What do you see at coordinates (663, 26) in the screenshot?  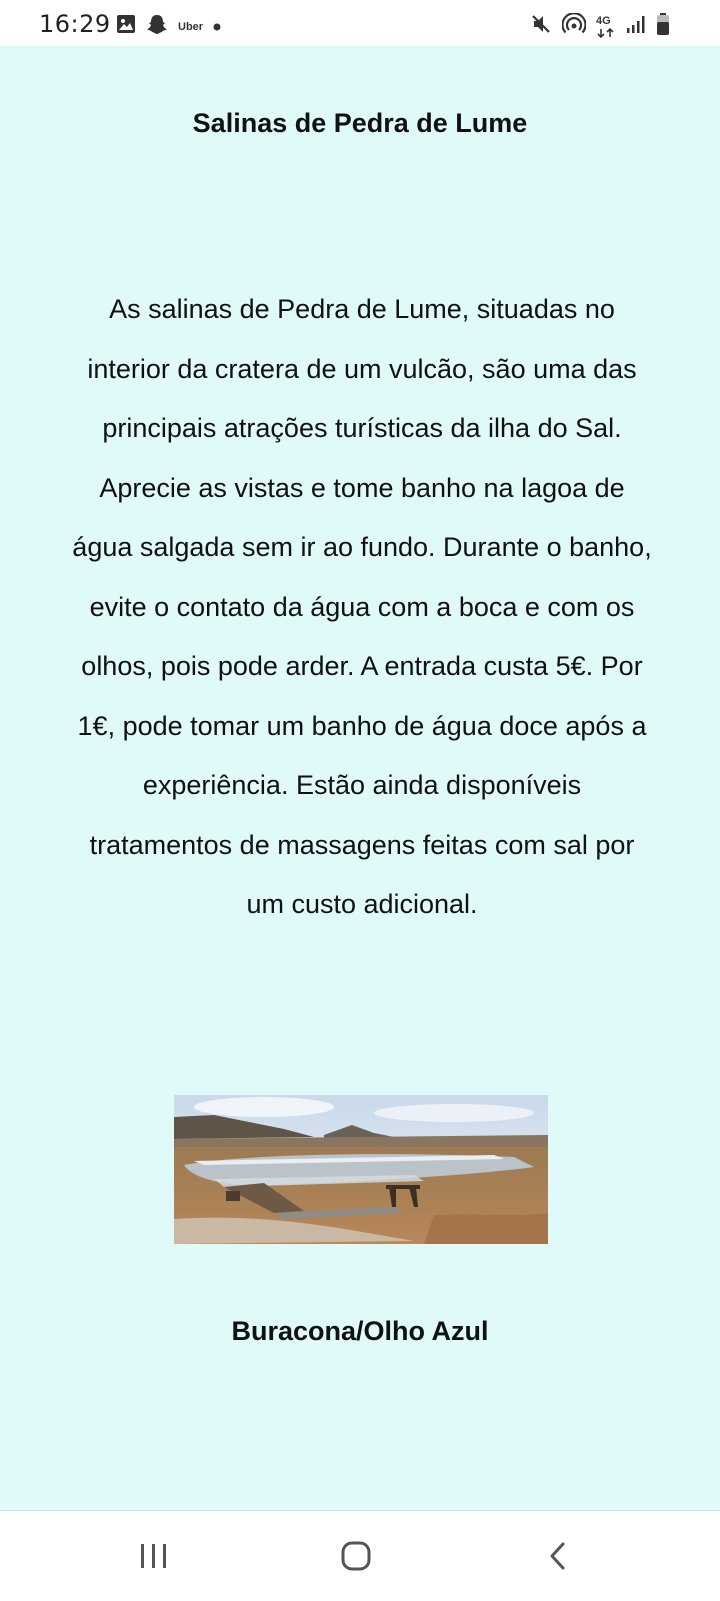 I see `battery-icon` at bounding box center [663, 26].